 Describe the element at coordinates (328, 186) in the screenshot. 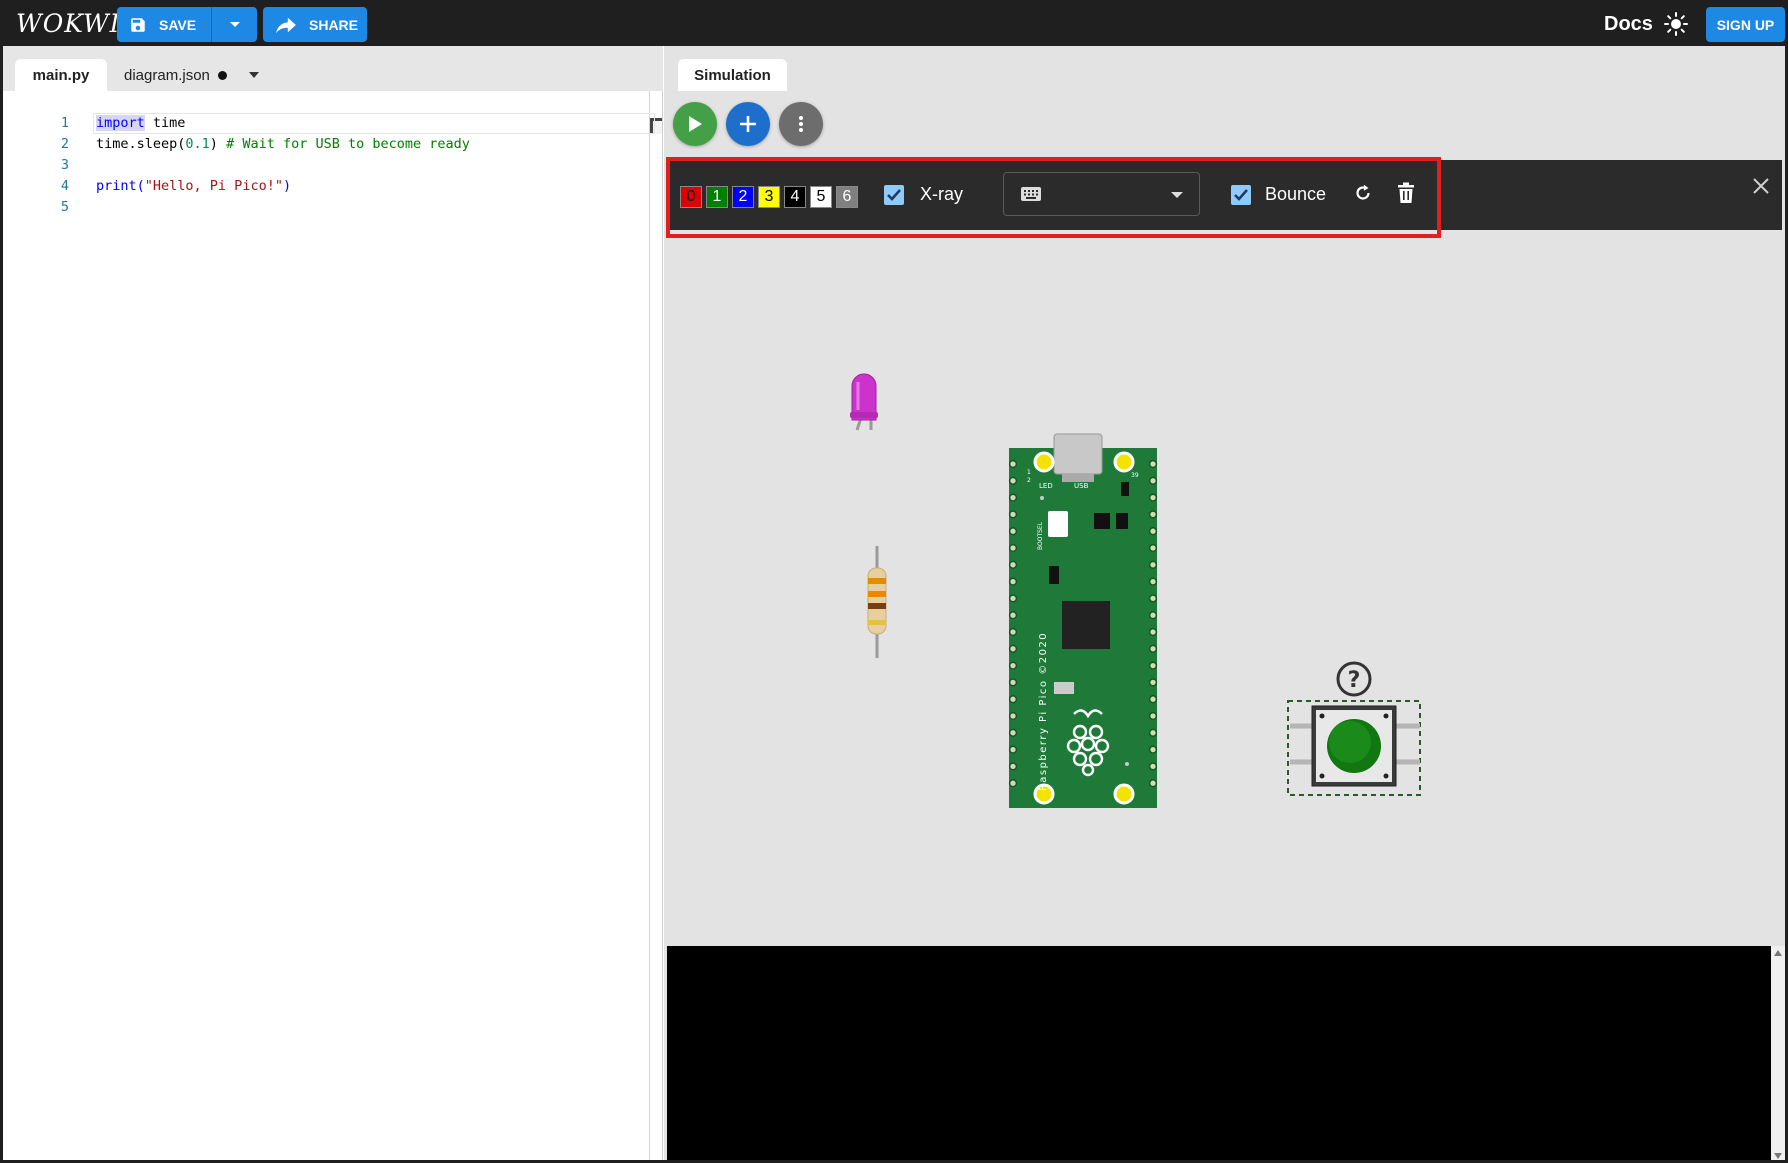

I see `code-line: 4 print("Hello, Pi Pico!")` at that location.